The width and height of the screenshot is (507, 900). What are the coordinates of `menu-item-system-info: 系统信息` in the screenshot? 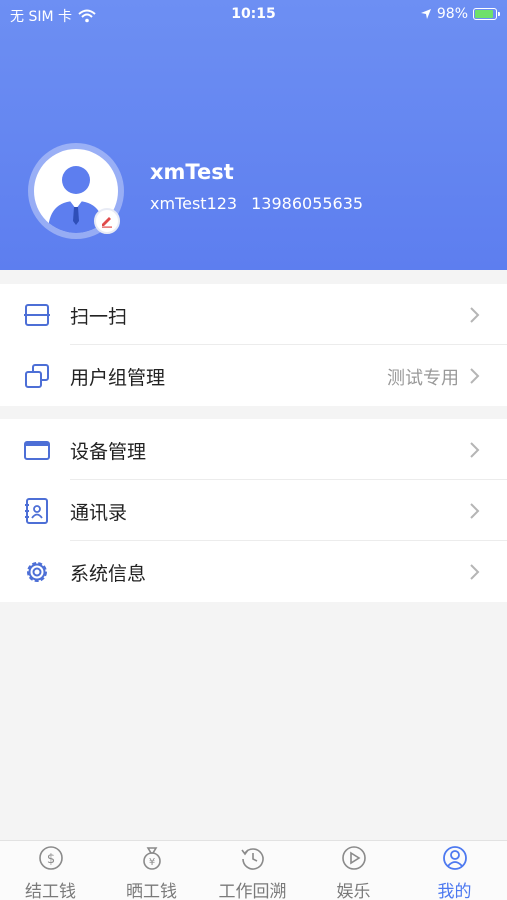 It's located at (253, 571).